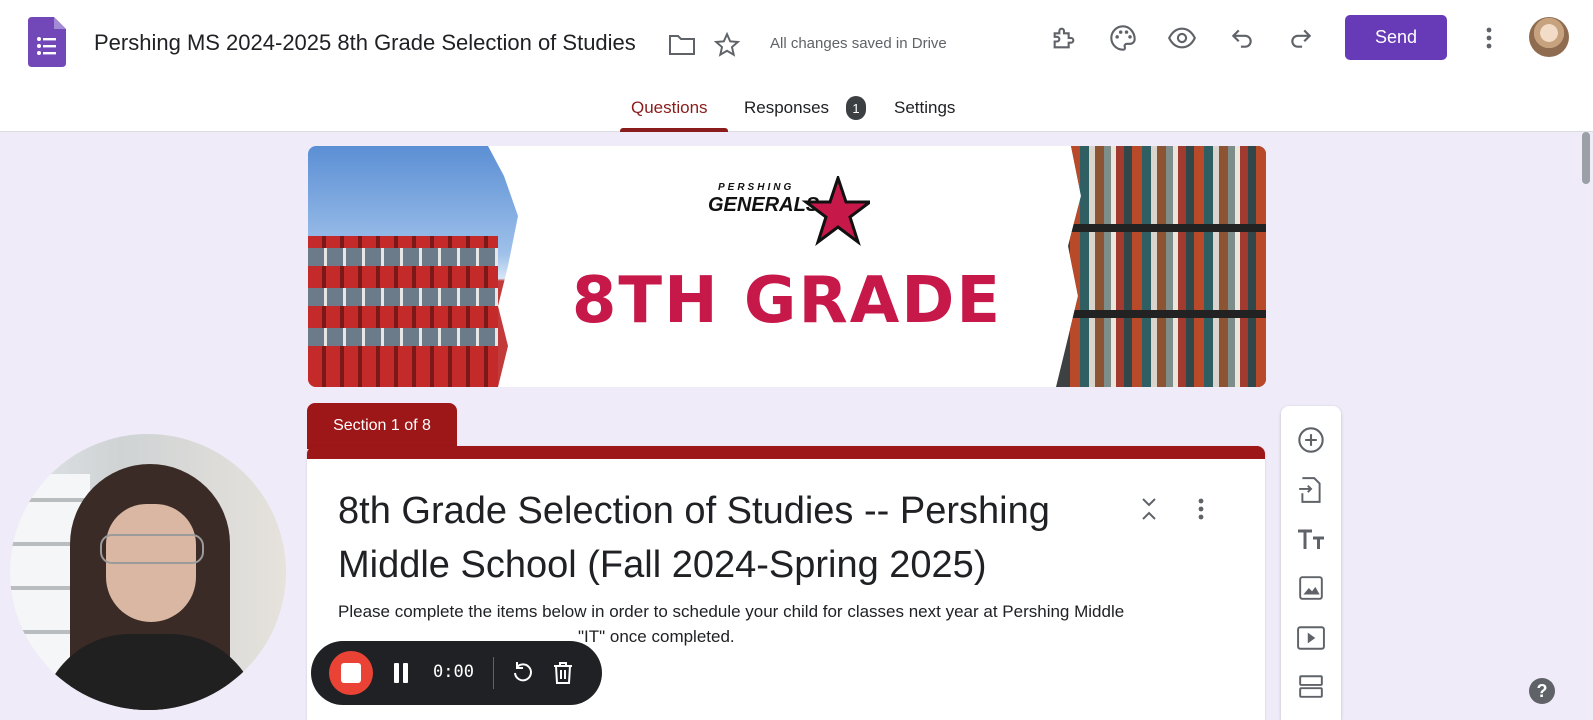 The height and width of the screenshot is (720, 1593). I want to click on collapse-section-icon, so click(1149, 509).